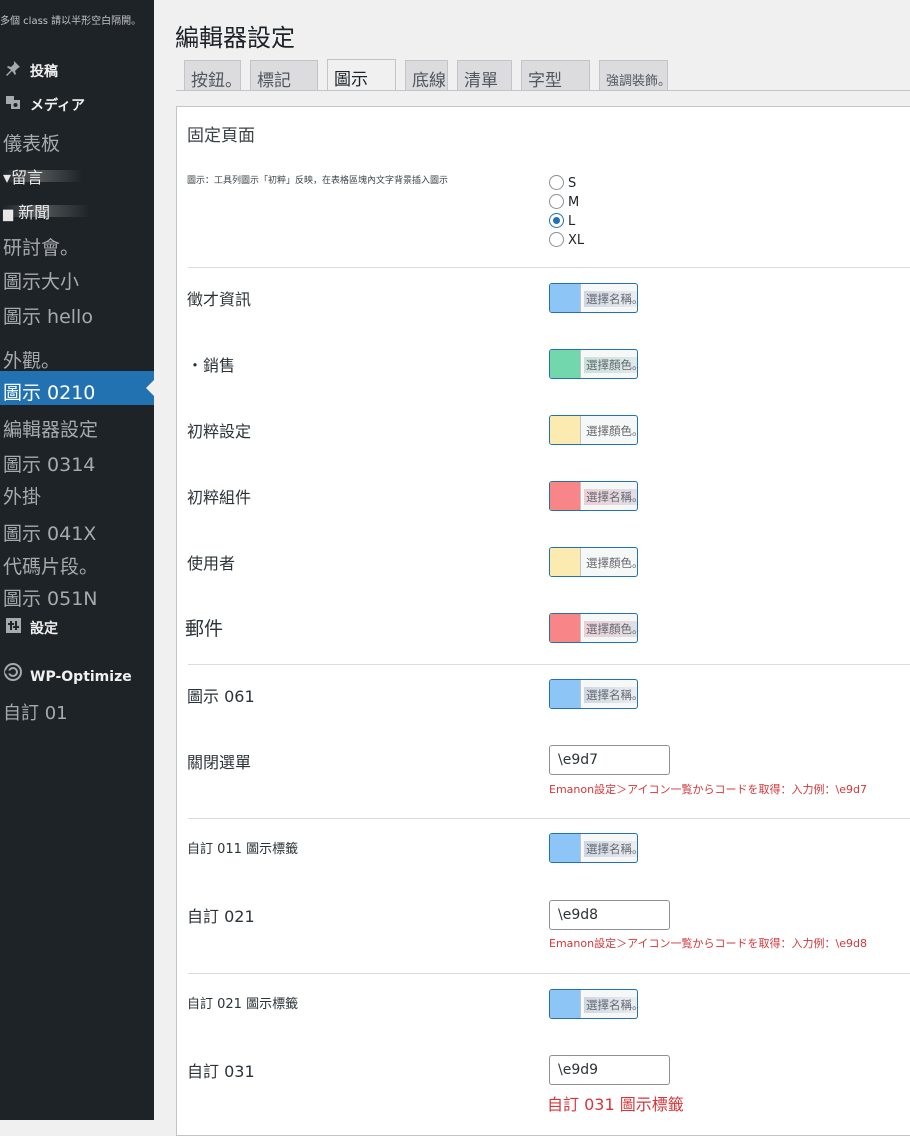 The image size is (910, 1136). What do you see at coordinates (49, 393) in the screenshot?
I see `sidebar-item-label: 圖示 0210` at bounding box center [49, 393].